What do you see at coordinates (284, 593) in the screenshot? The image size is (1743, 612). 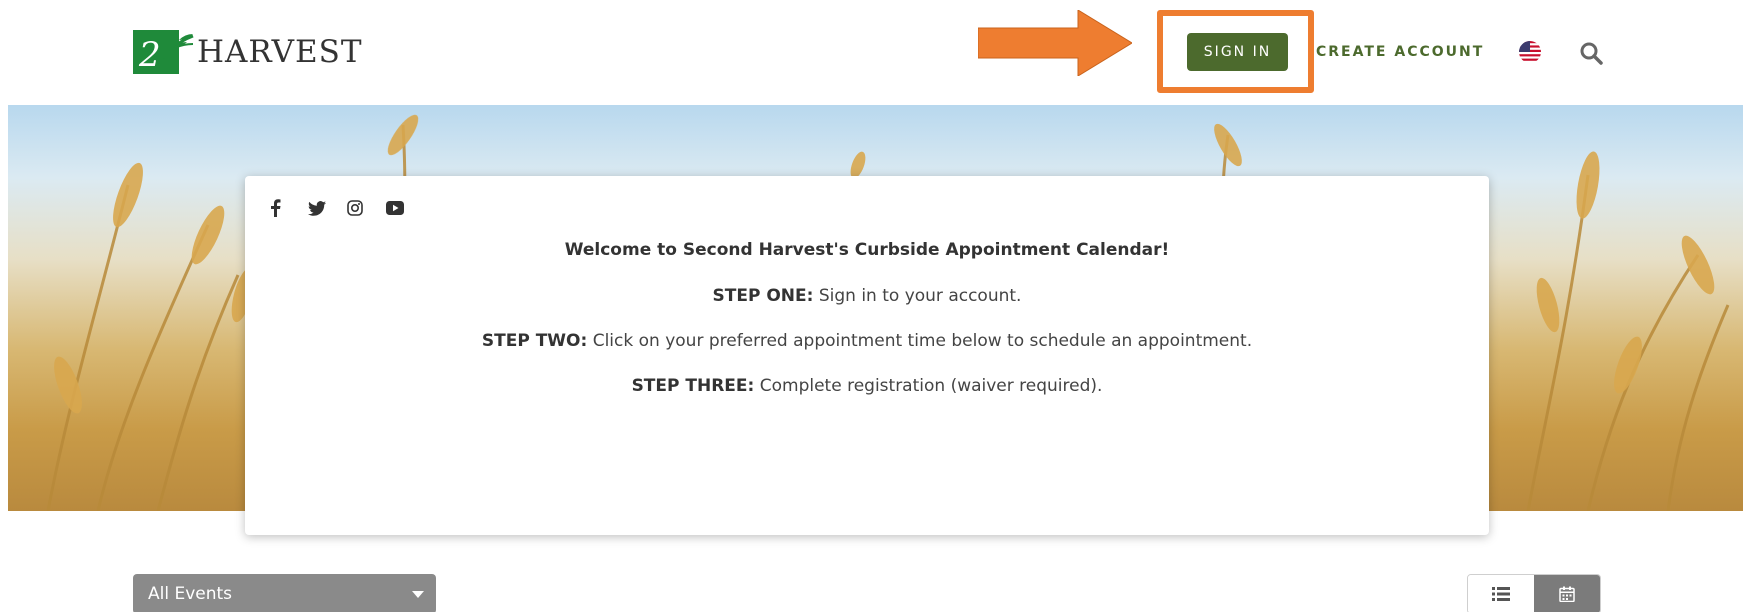 I see `event-filter-select: All Events` at bounding box center [284, 593].